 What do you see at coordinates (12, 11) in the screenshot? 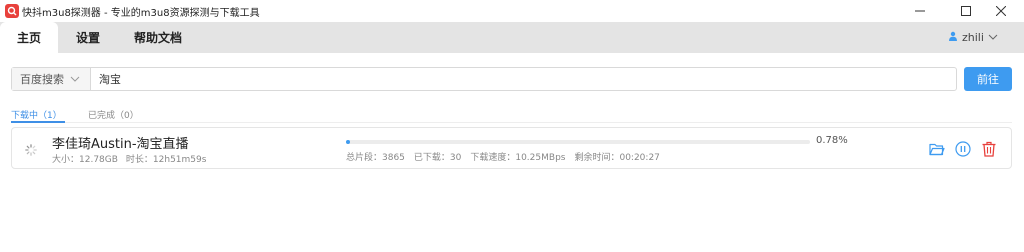
I see `app-logo-icon` at bounding box center [12, 11].